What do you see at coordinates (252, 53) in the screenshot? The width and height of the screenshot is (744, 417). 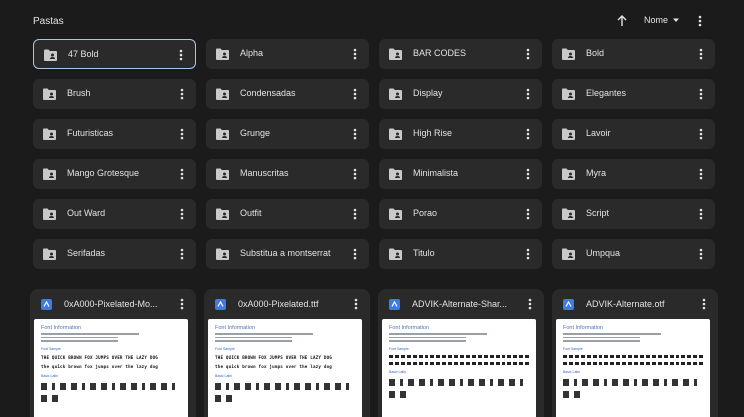 I see `folder-name: Alpha` at bounding box center [252, 53].